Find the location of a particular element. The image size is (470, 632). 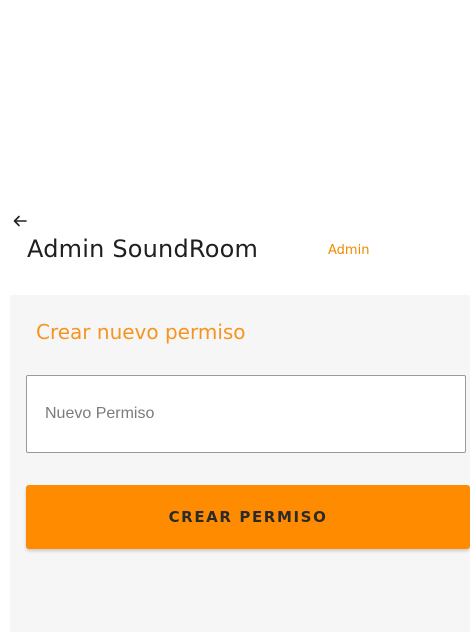

create-permission-button: CREAR PERMISO is located at coordinates (248, 517).